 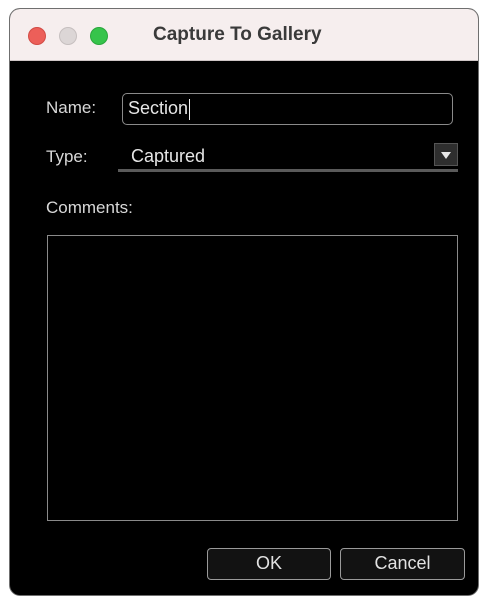 I want to click on name-label: Name:, so click(x=71, y=107).